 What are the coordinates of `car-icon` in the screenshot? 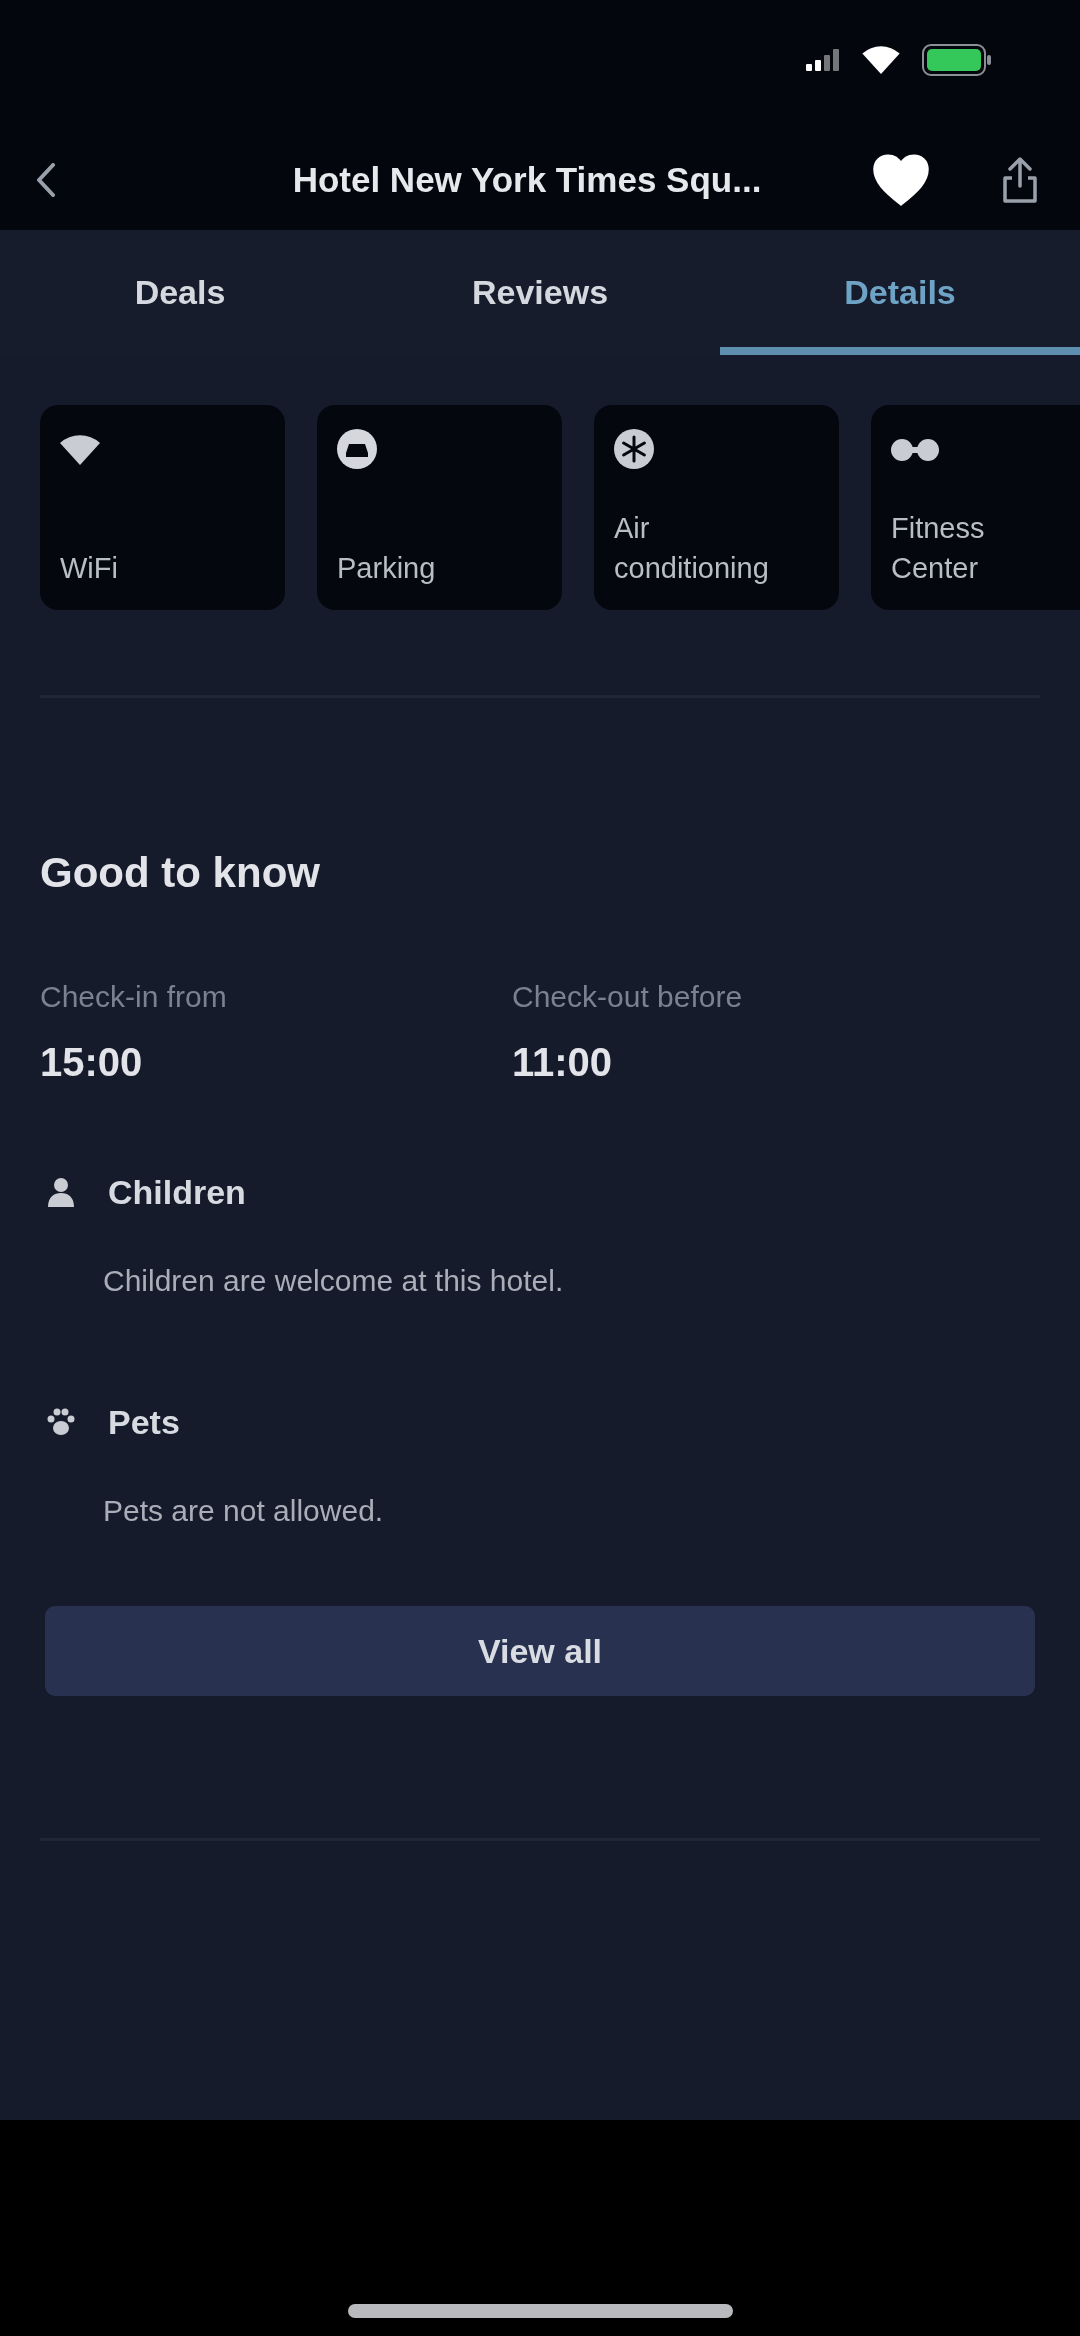 It's located at (357, 449).